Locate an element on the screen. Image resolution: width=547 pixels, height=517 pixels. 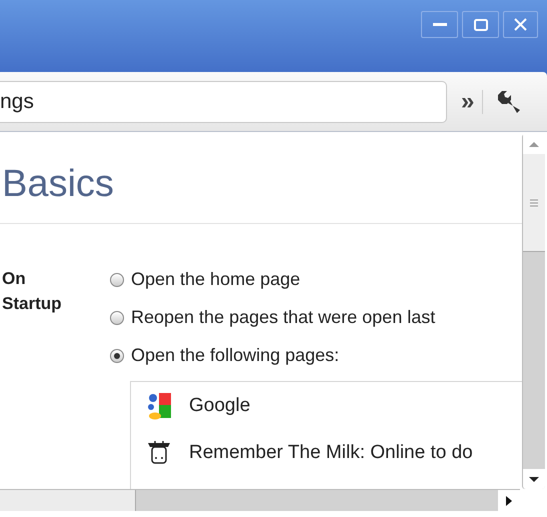
radio-label: Open the following pages: is located at coordinates (235, 355).